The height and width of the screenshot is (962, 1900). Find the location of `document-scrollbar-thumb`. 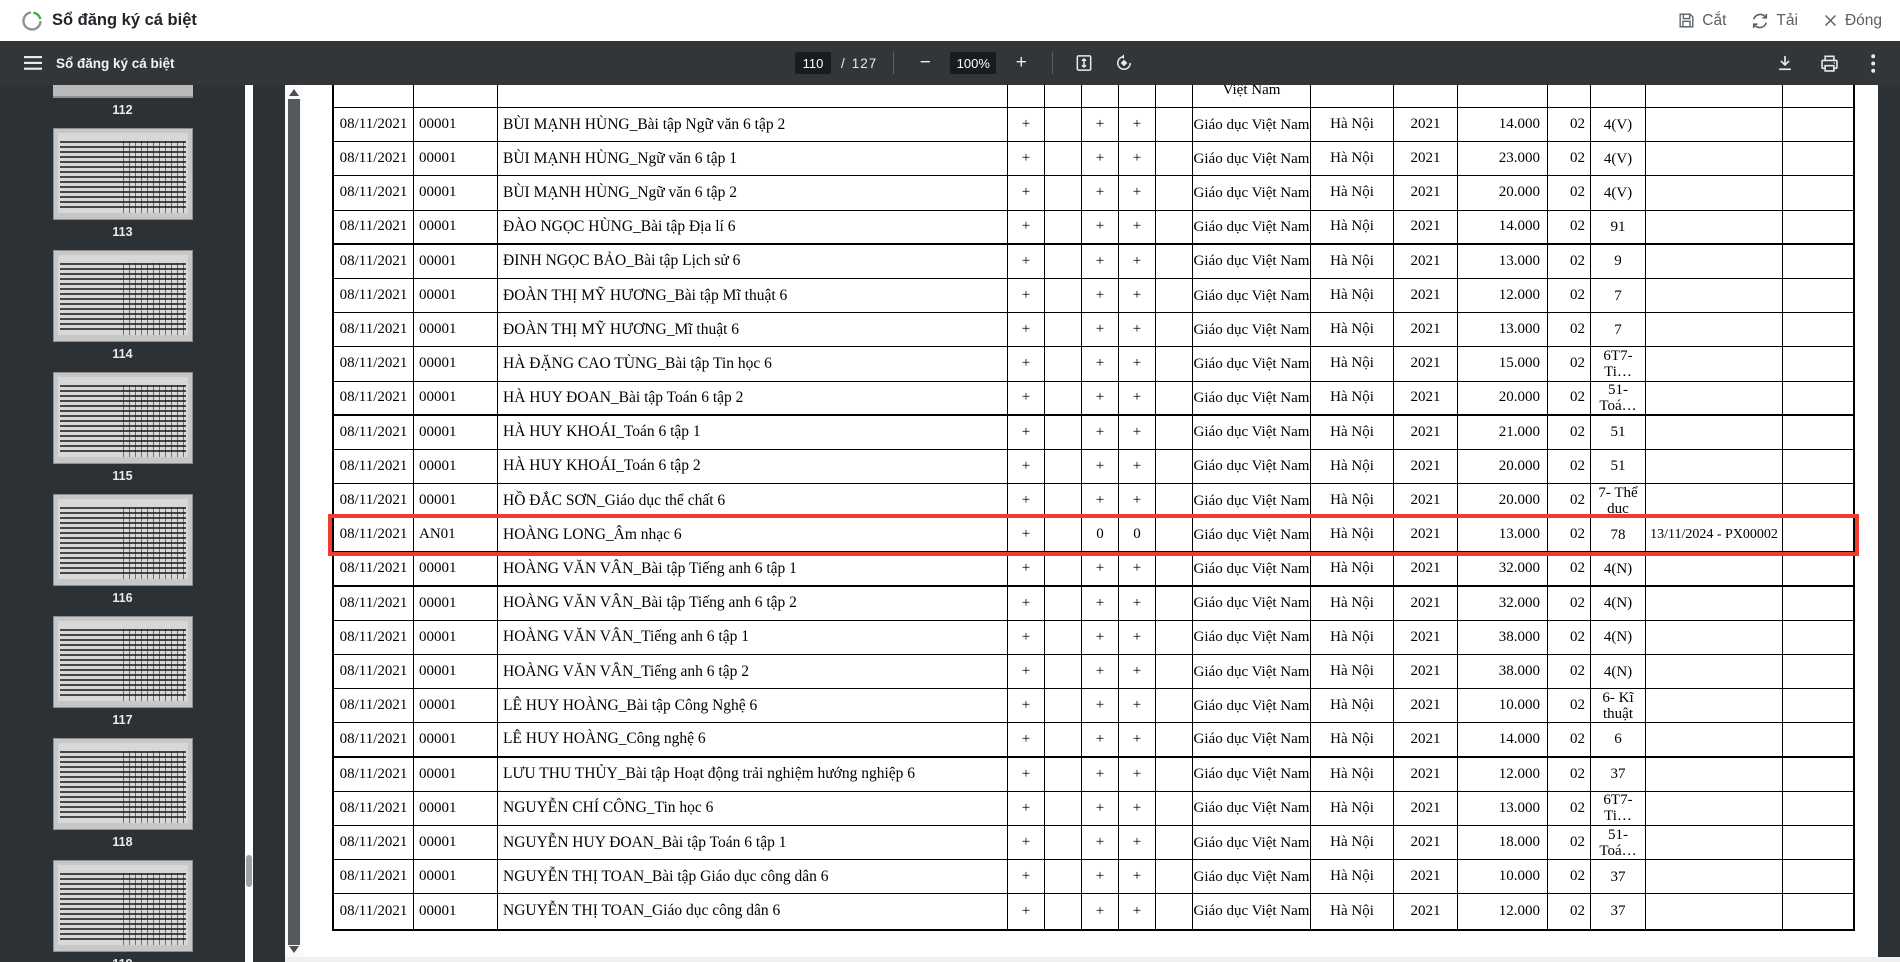

document-scrollbar-thumb is located at coordinates (294, 522).